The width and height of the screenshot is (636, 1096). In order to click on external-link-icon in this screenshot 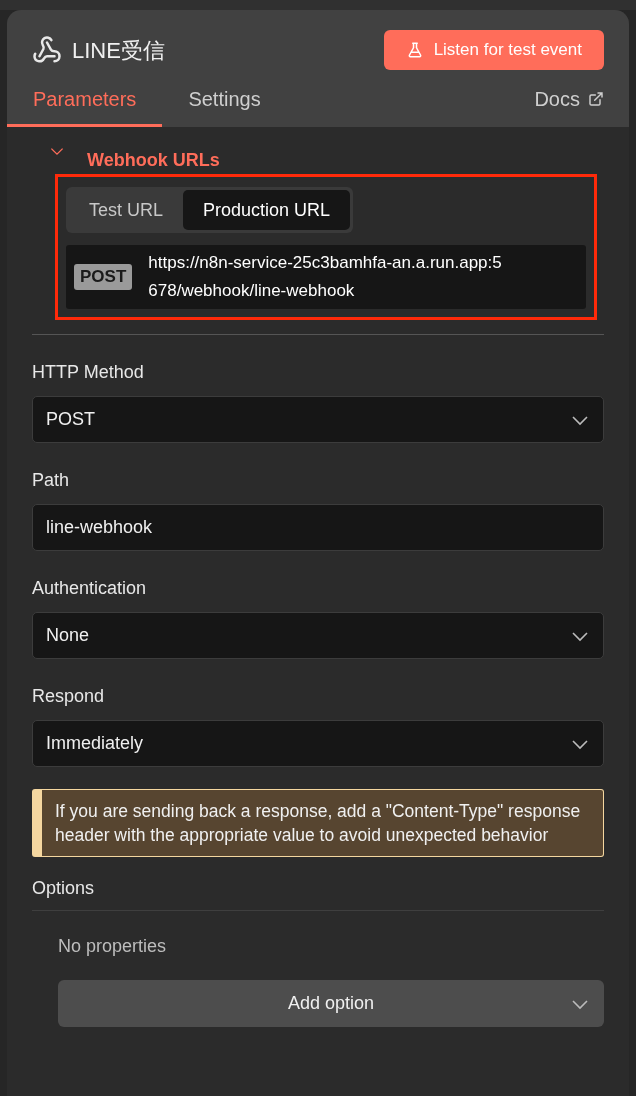, I will do `click(596, 99)`.